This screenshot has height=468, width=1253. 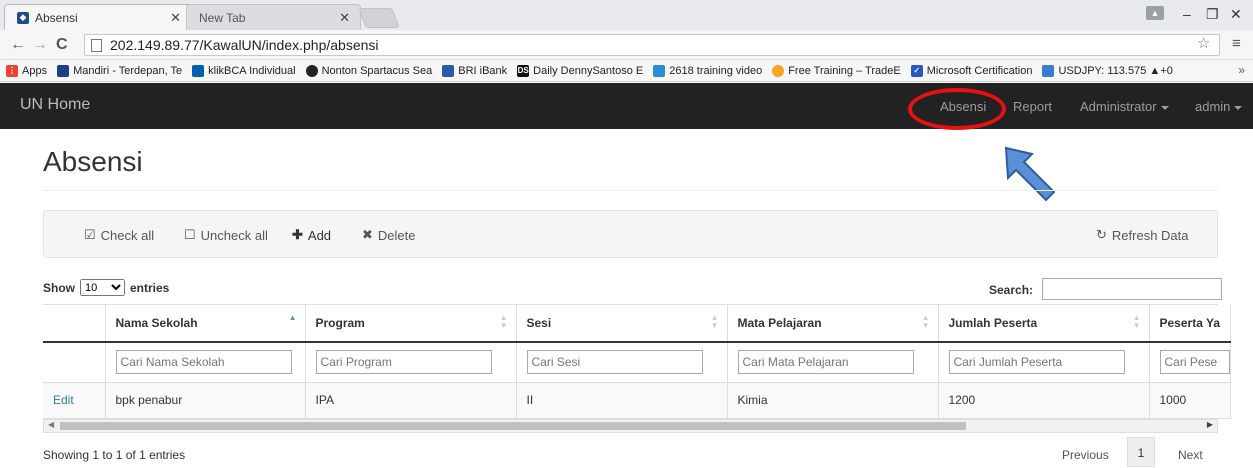 What do you see at coordinates (388, 235) in the screenshot?
I see `delete-button: ✖ Delete` at bounding box center [388, 235].